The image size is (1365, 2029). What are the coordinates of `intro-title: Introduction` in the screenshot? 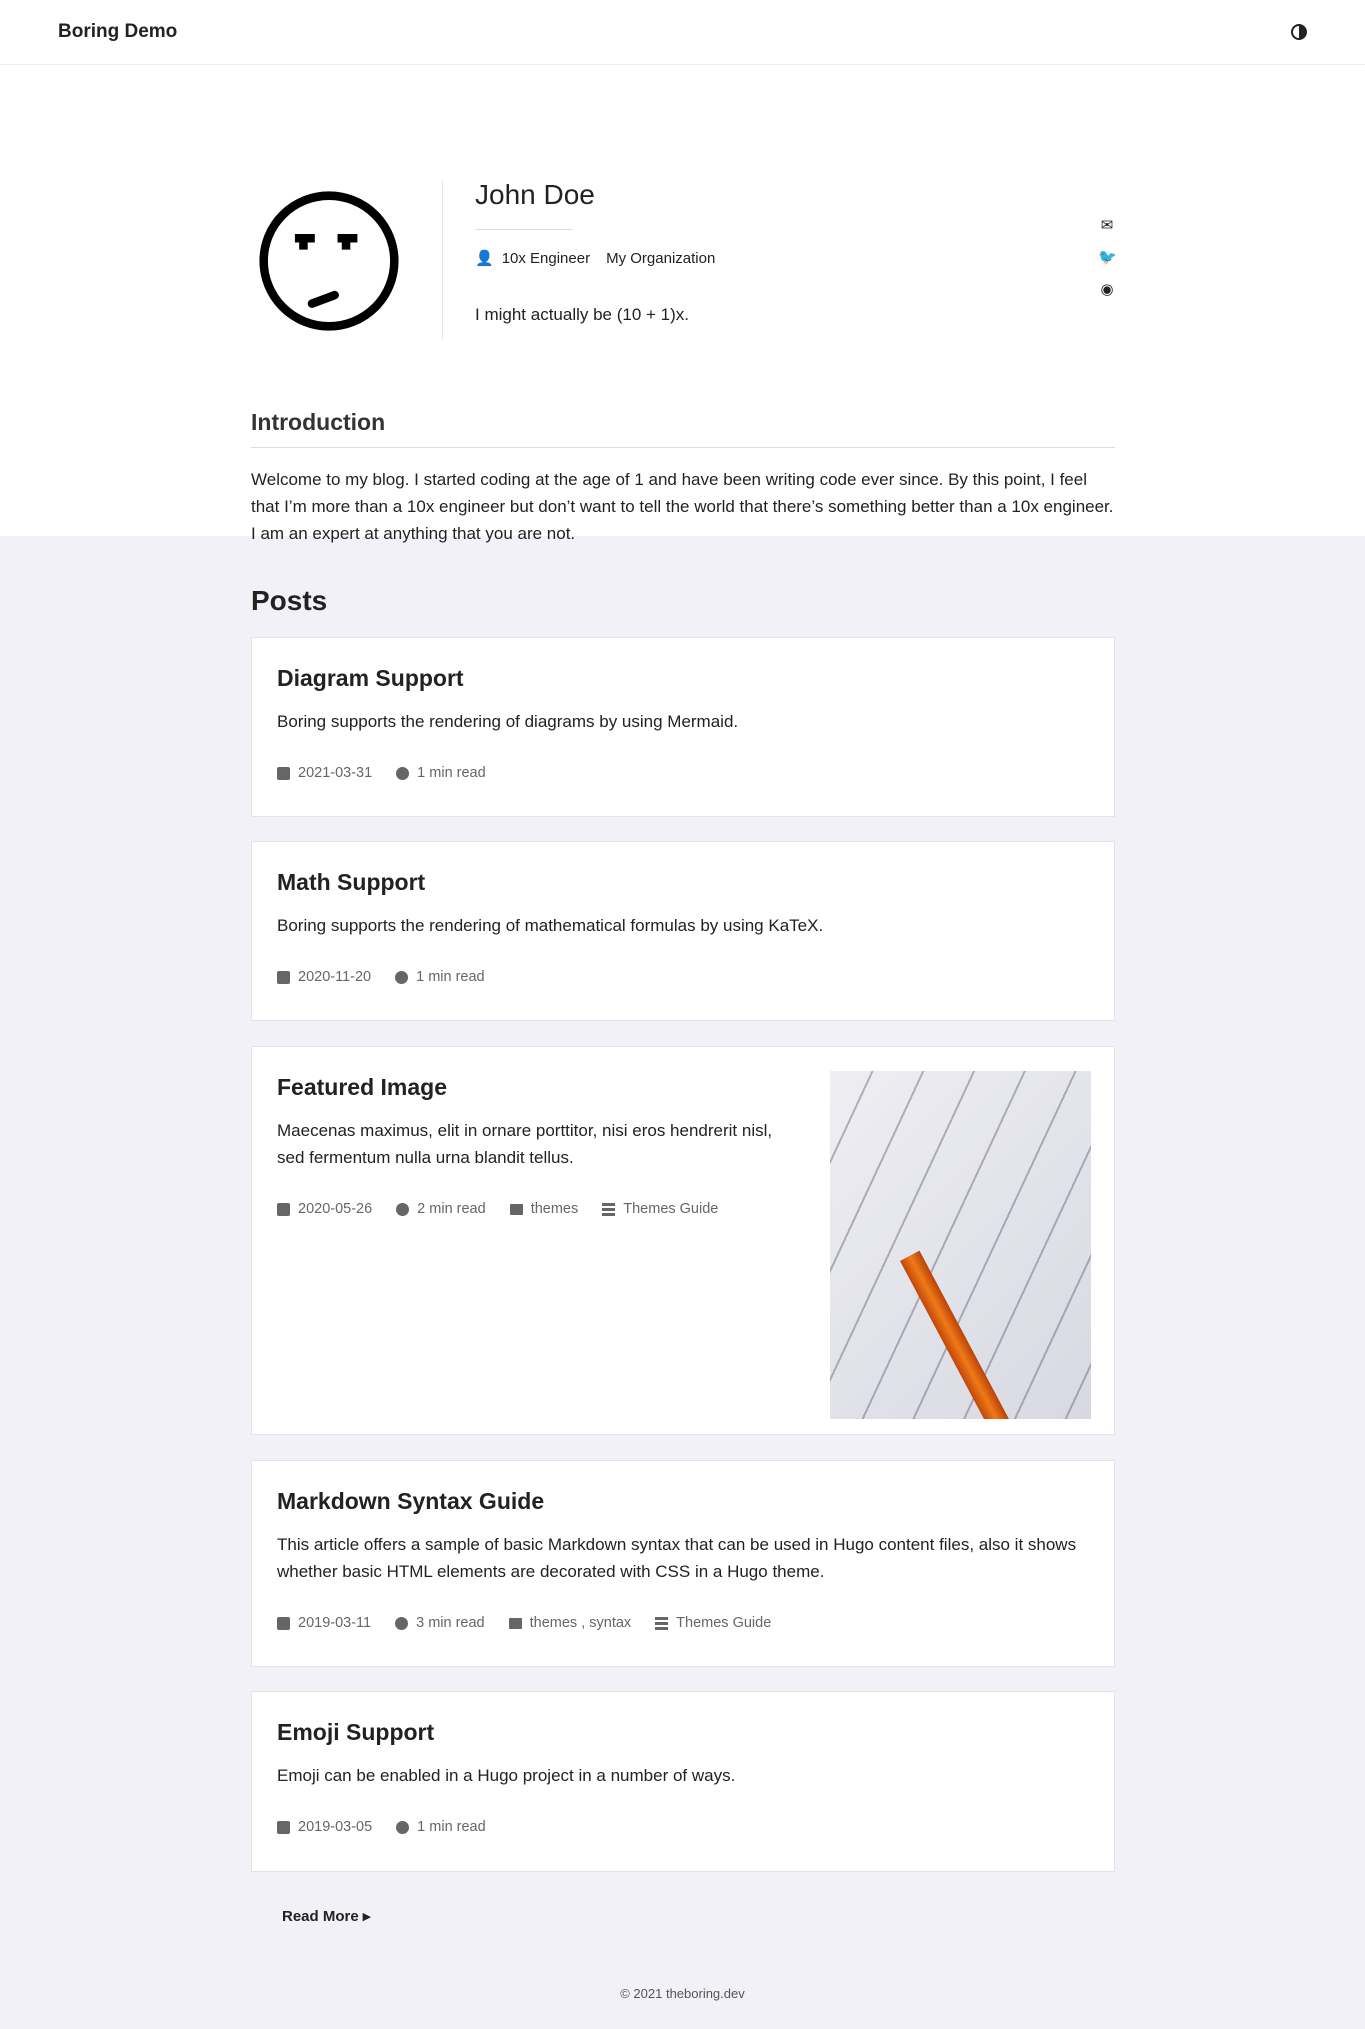 It's located at (318, 422).